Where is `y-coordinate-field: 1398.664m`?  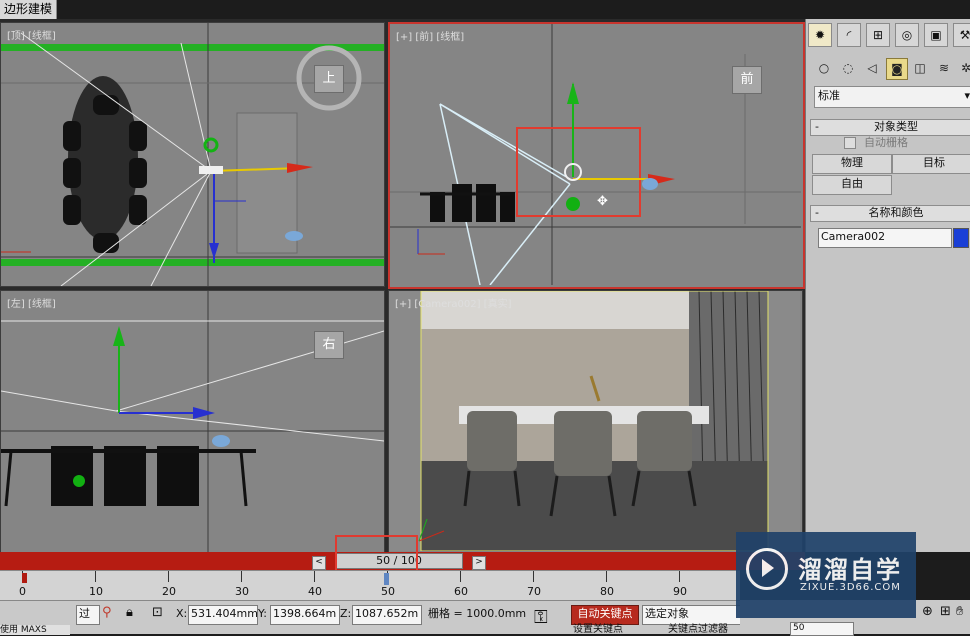
y-coordinate-field: 1398.664m is located at coordinates (305, 615).